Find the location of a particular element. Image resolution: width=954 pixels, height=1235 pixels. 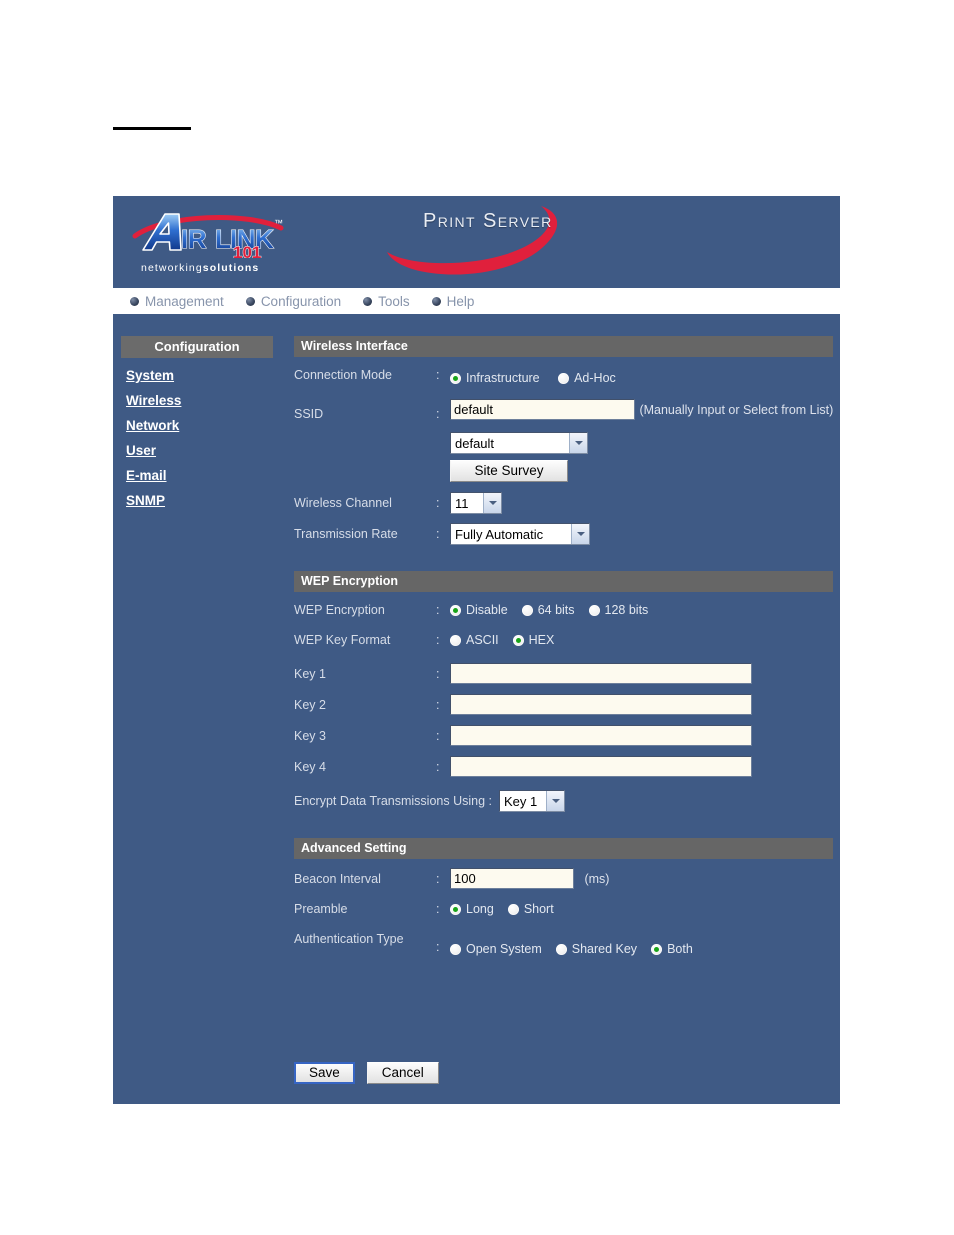

row-key-3: Key 3 : is located at coordinates (564, 735).